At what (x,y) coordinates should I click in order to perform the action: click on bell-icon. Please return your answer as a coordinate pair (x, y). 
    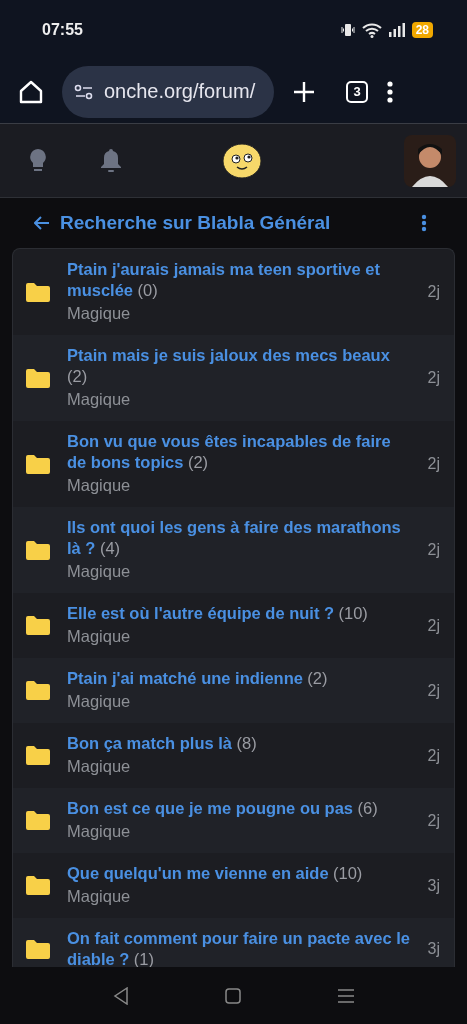
    Looking at the image, I should click on (111, 160).